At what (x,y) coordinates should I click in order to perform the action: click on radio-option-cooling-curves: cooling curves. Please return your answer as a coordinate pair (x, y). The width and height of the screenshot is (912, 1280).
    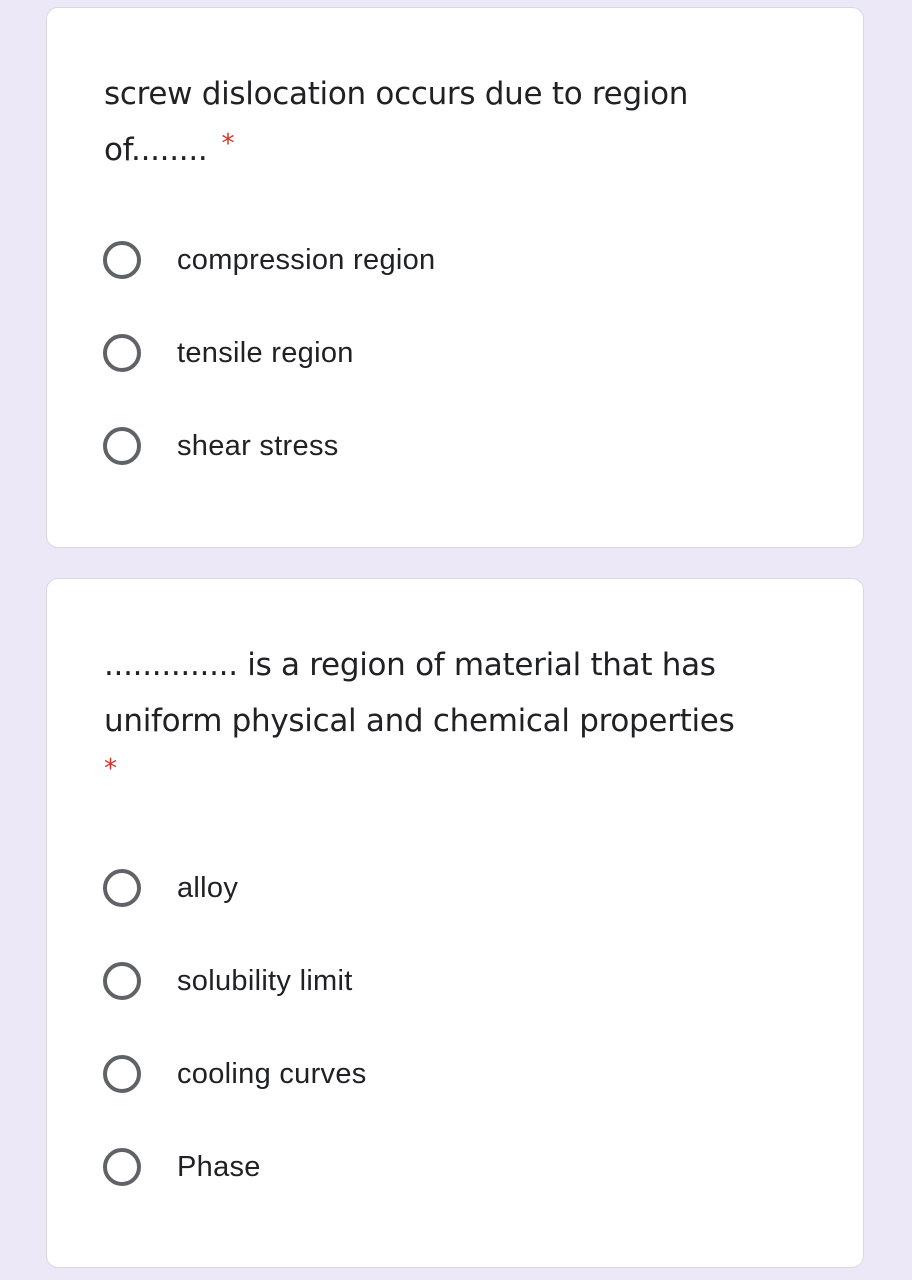
    Looking at the image, I should click on (235, 1074).